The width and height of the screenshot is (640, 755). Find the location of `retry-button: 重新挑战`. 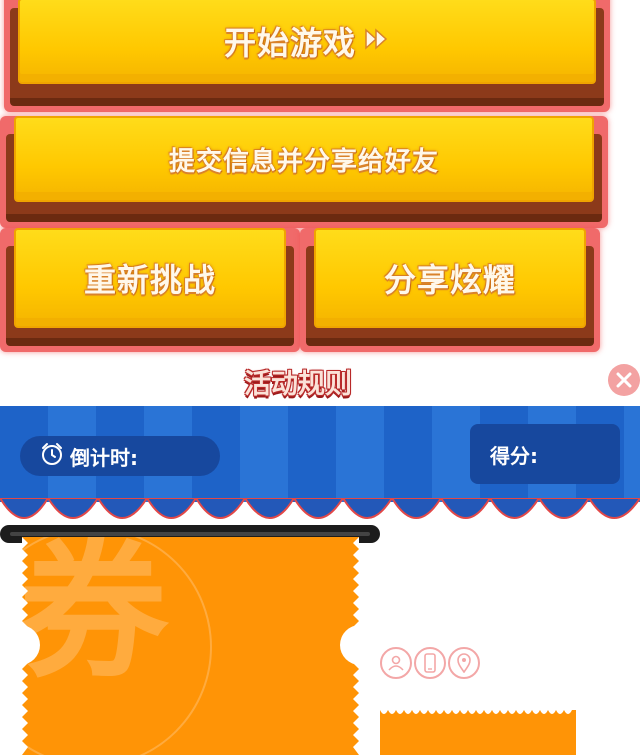

retry-button: 重新挑战 is located at coordinates (150, 290).